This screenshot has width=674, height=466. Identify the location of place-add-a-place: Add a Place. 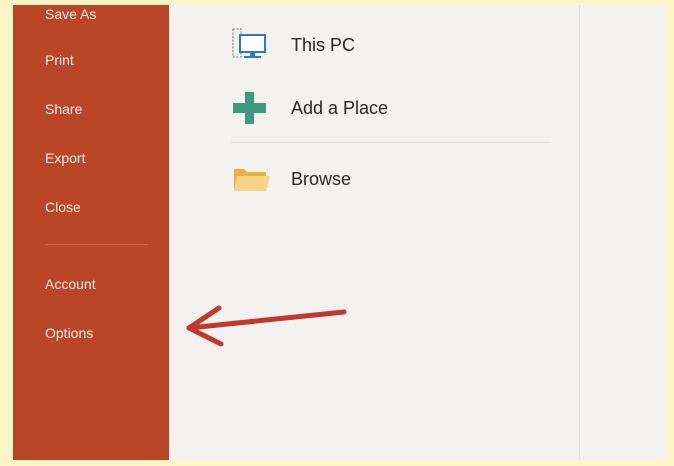
(396, 108).